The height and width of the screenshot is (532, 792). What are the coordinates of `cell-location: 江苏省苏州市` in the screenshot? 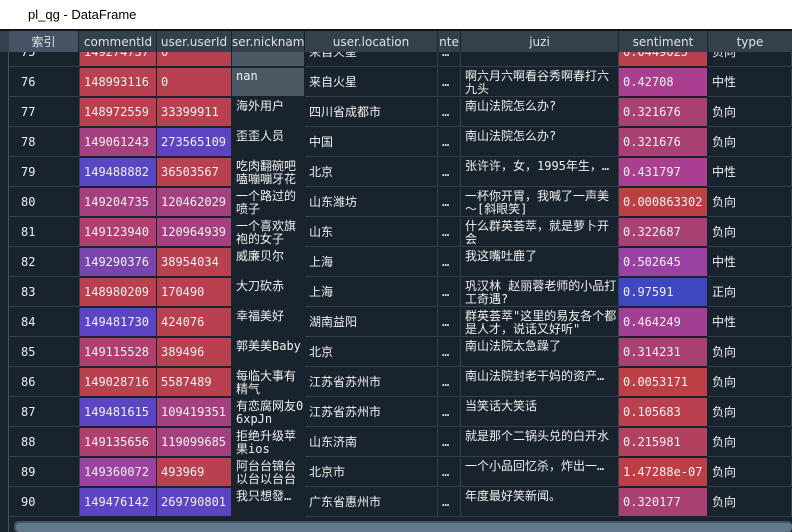 It's located at (371, 382).